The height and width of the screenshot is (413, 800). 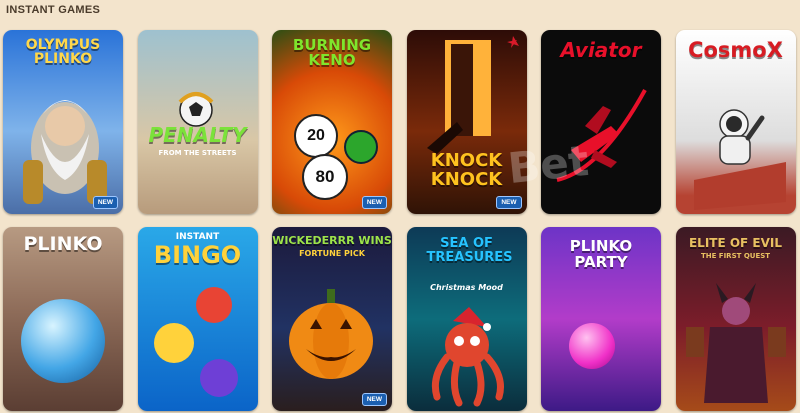 What do you see at coordinates (332, 52) in the screenshot?
I see `game-title: BURNING KENO` at bounding box center [332, 52].